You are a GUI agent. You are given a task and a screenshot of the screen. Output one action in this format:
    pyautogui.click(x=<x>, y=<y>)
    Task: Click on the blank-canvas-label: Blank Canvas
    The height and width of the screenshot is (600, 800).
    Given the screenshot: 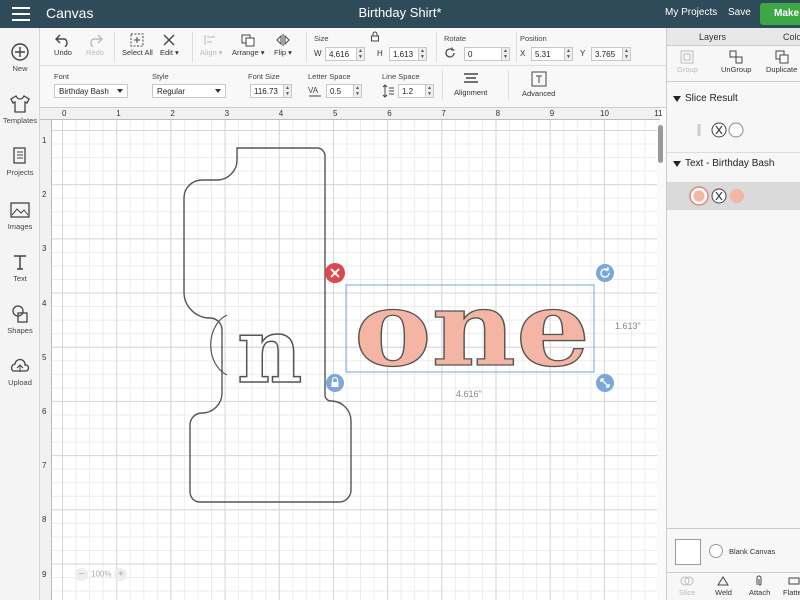 What is the action you would take?
    pyautogui.click(x=752, y=551)
    